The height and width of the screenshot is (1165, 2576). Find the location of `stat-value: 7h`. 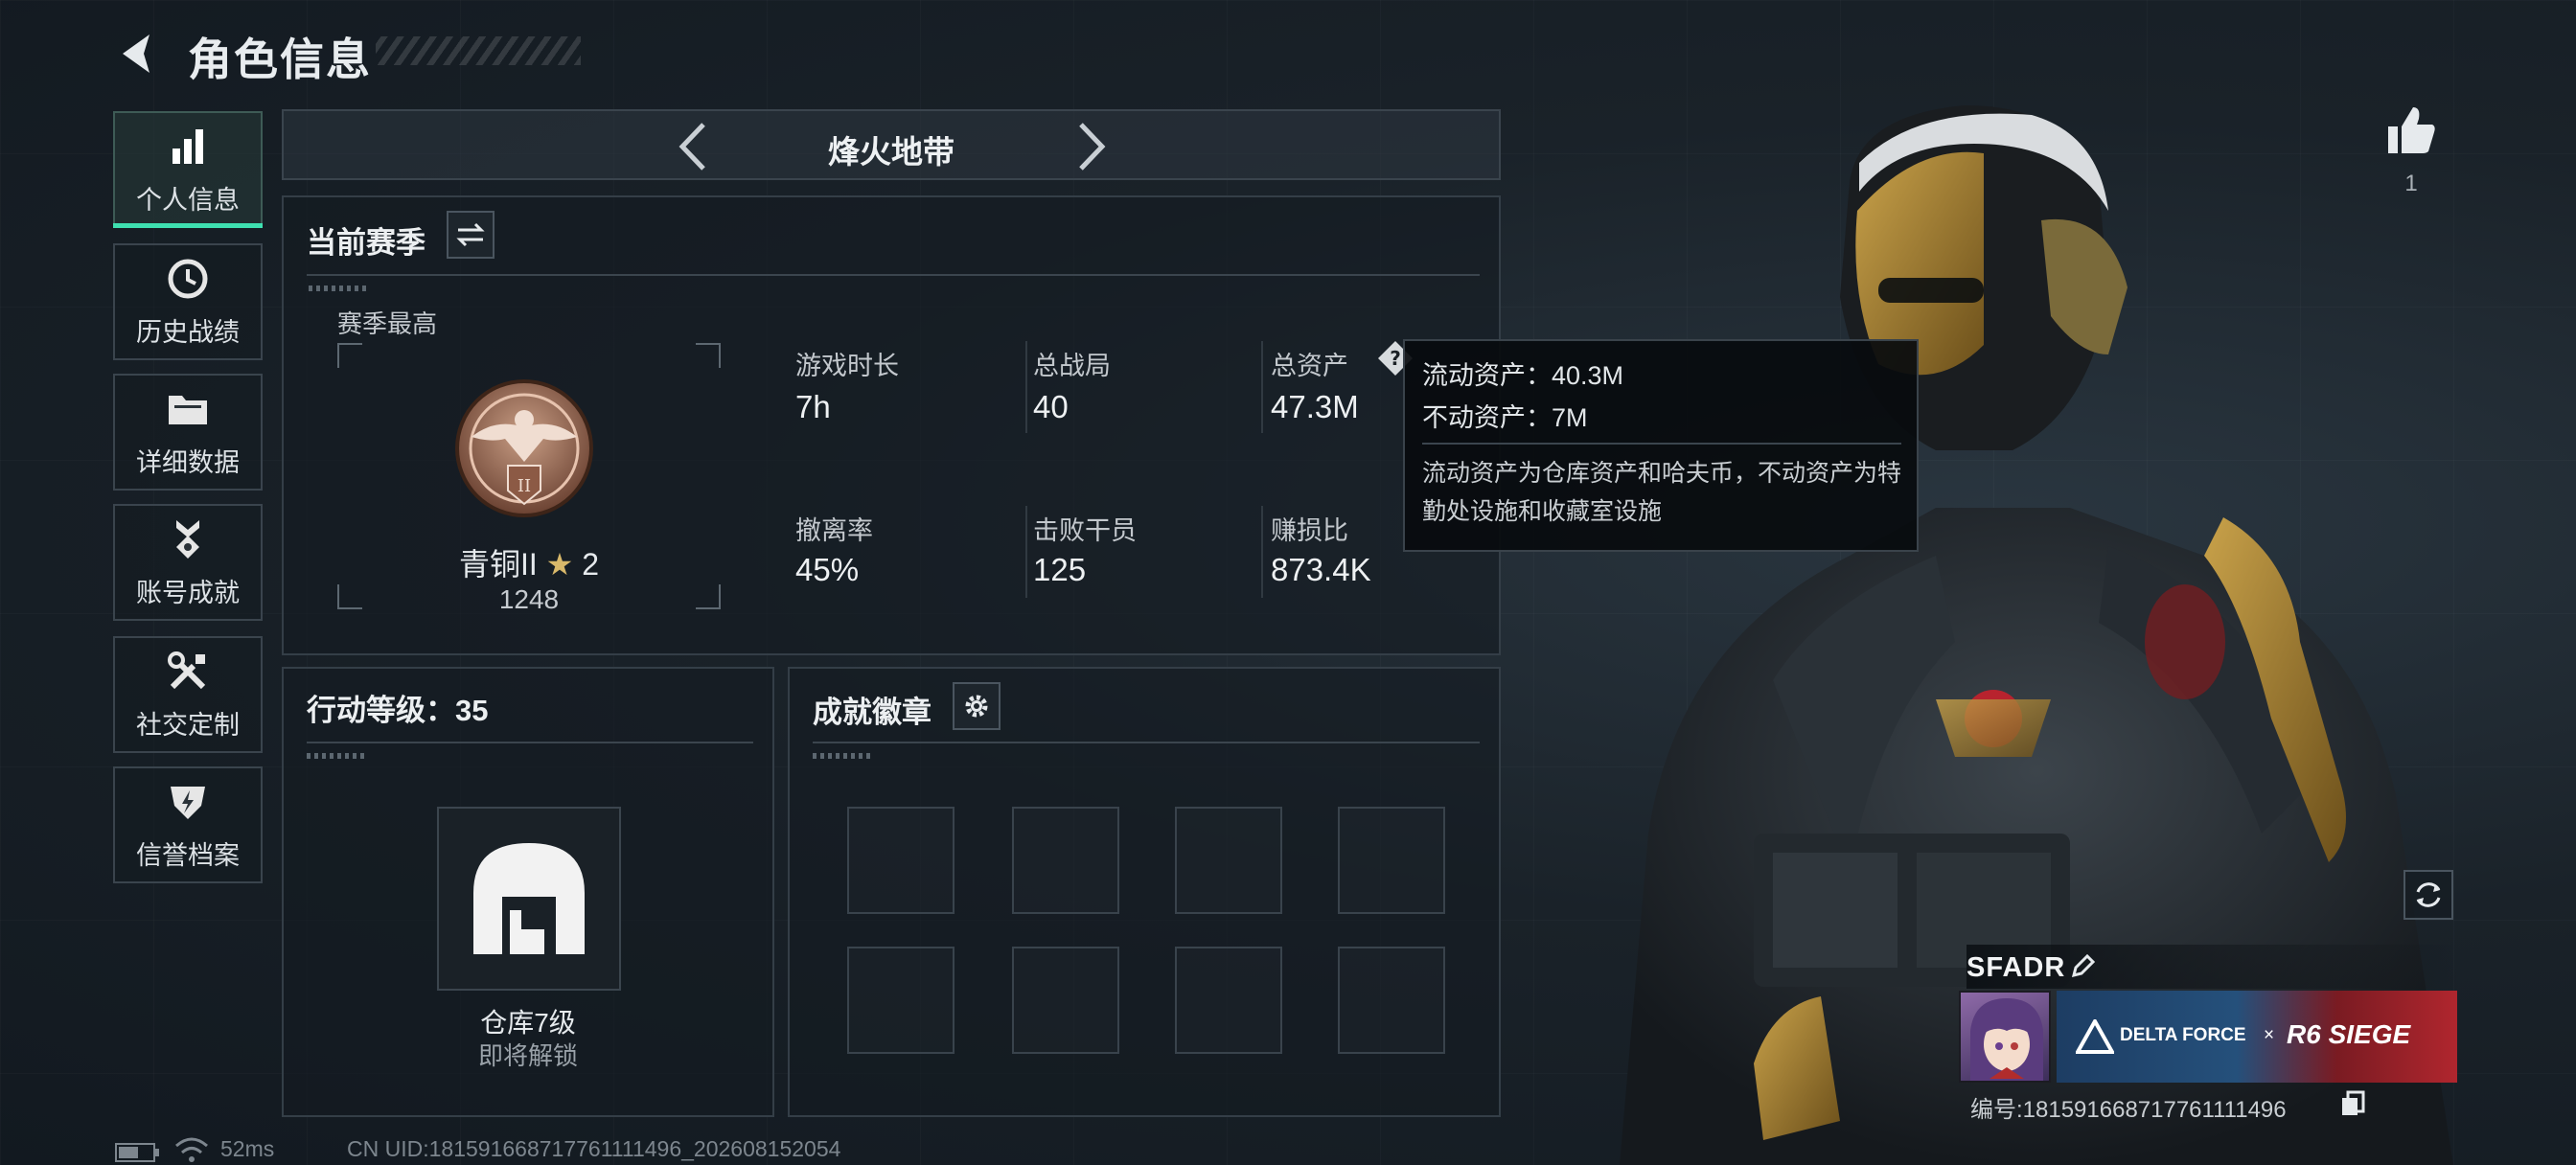

stat-value: 7h is located at coordinates (813, 407).